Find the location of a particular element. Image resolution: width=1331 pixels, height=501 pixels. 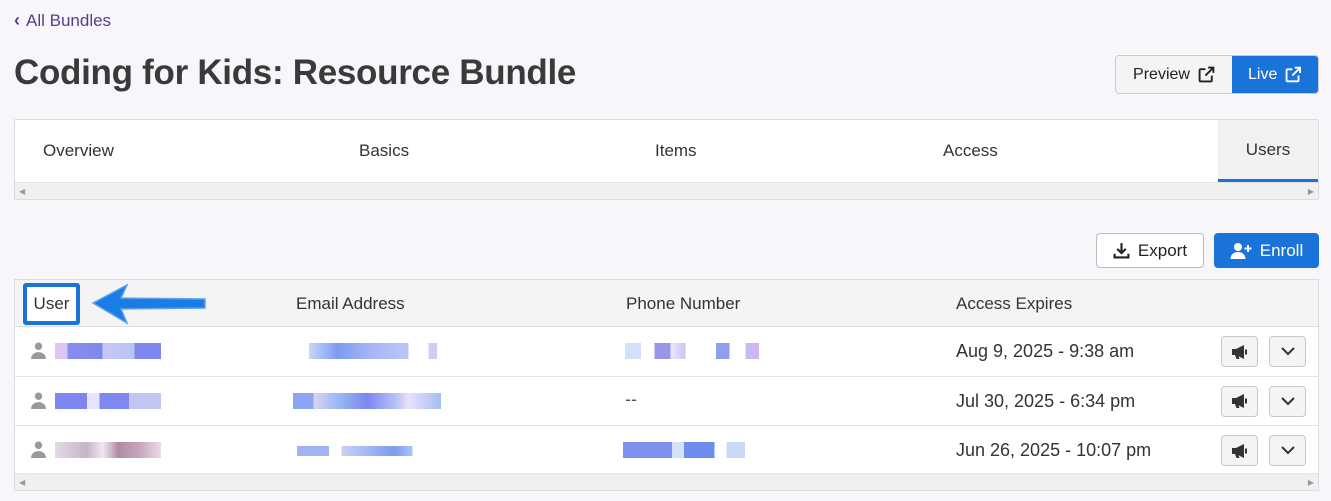

preview-button: Preview is located at coordinates (1174, 74).